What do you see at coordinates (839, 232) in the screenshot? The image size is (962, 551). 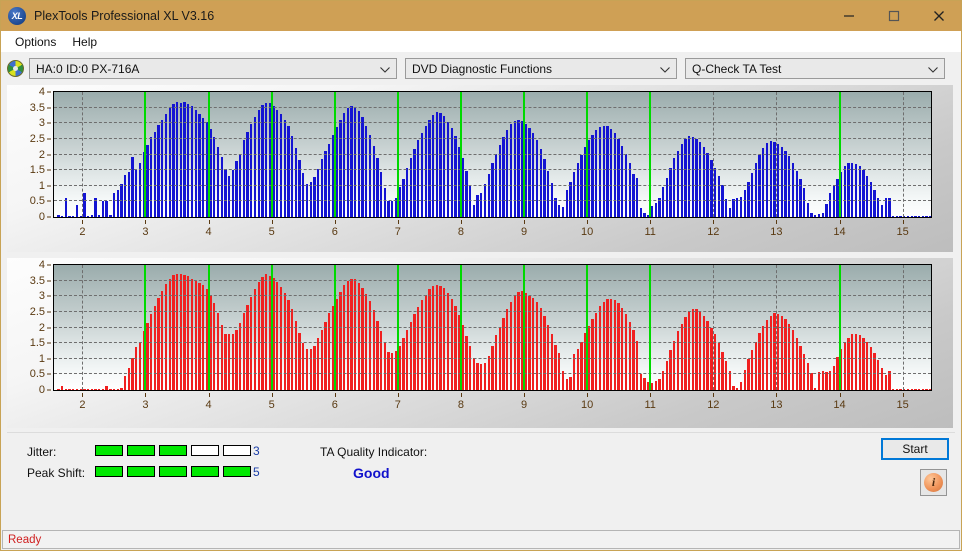 I see `x-axis-label: 14` at bounding box center [839, 232].